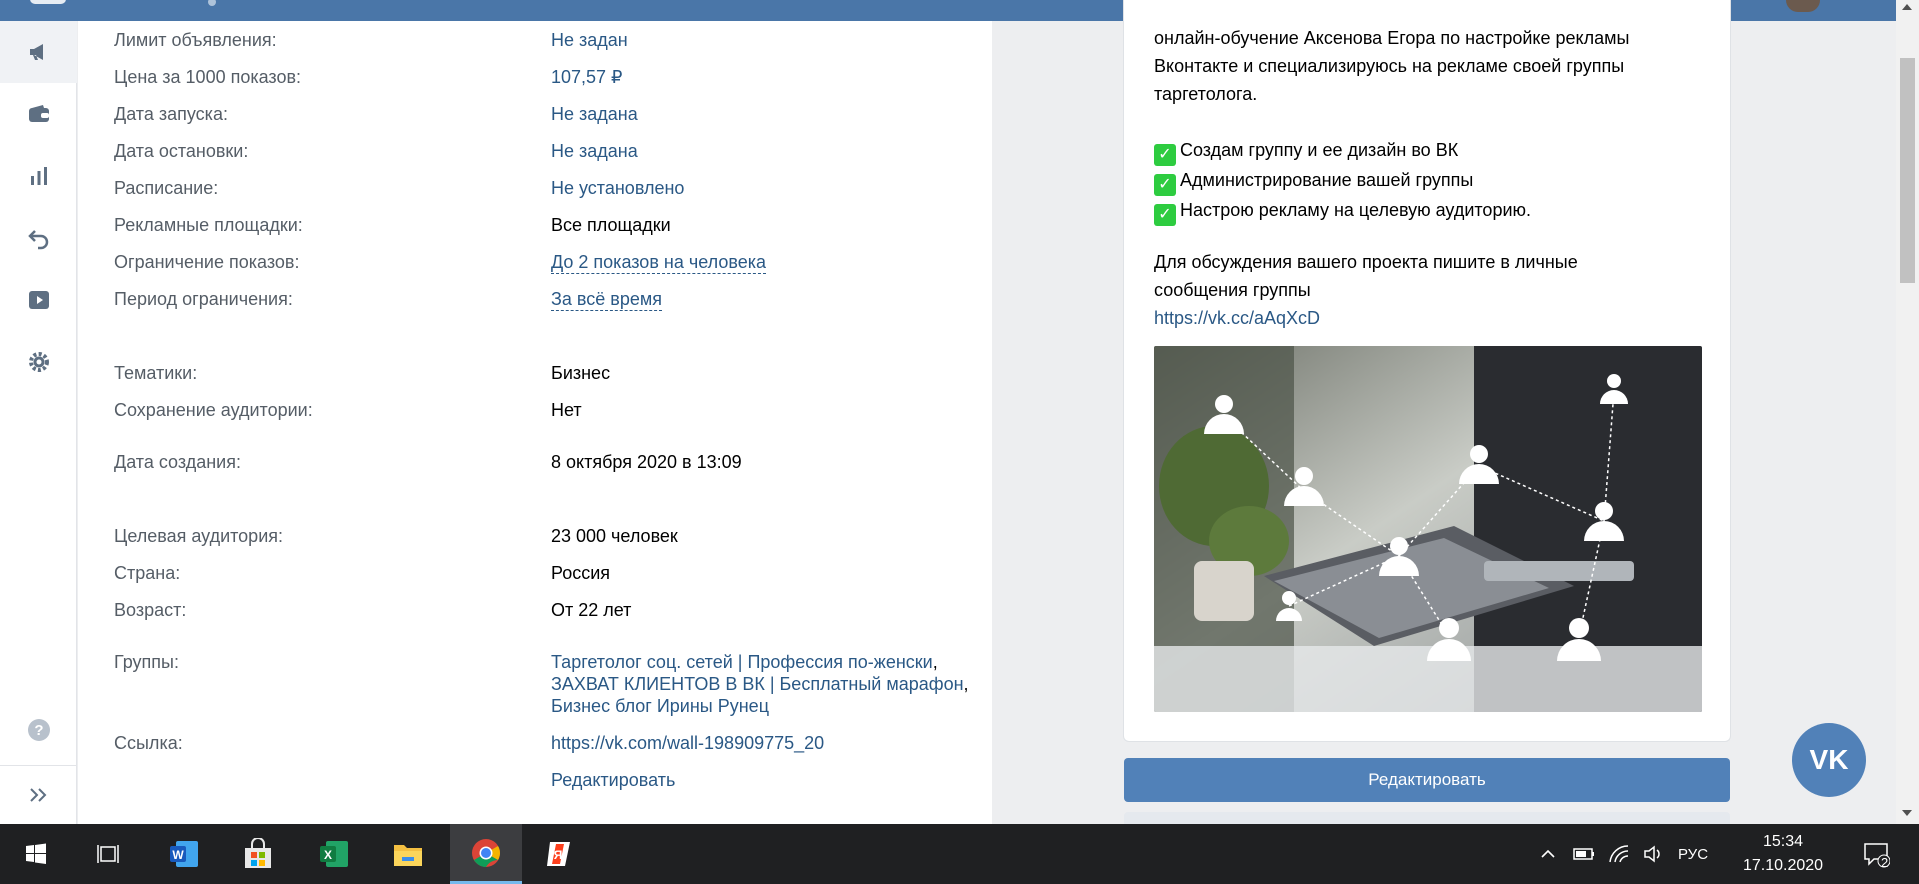 This screenshot has width=1919, height=884. I want to click on chevron-up-icon, so click(1548, 854).